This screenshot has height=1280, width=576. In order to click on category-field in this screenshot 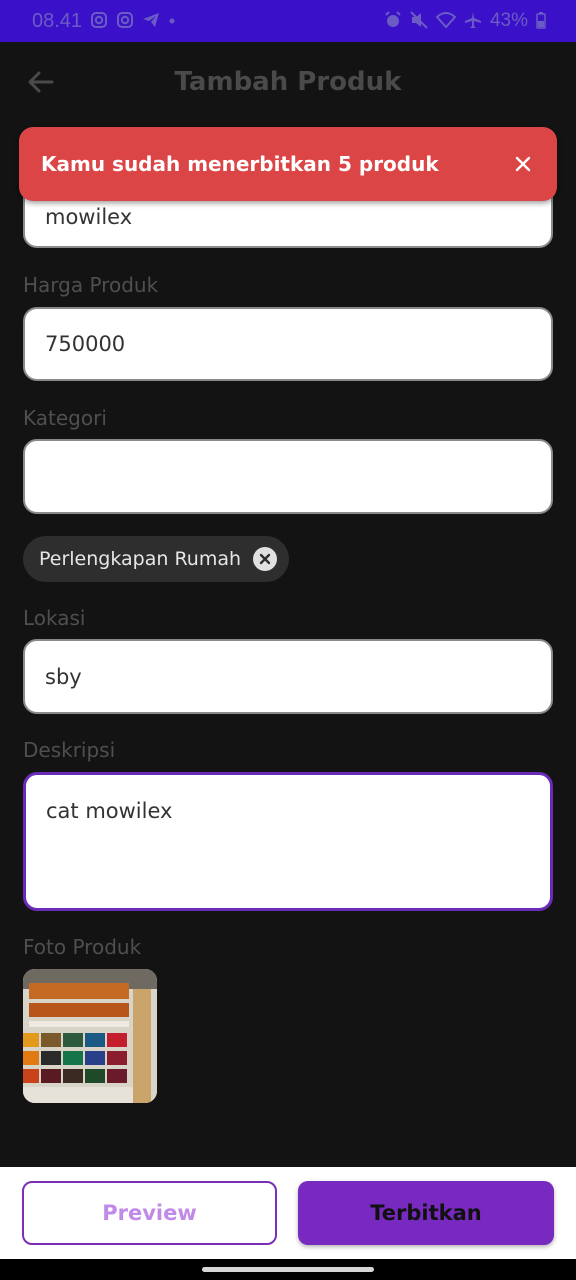, I will do `click(288, 476)`.